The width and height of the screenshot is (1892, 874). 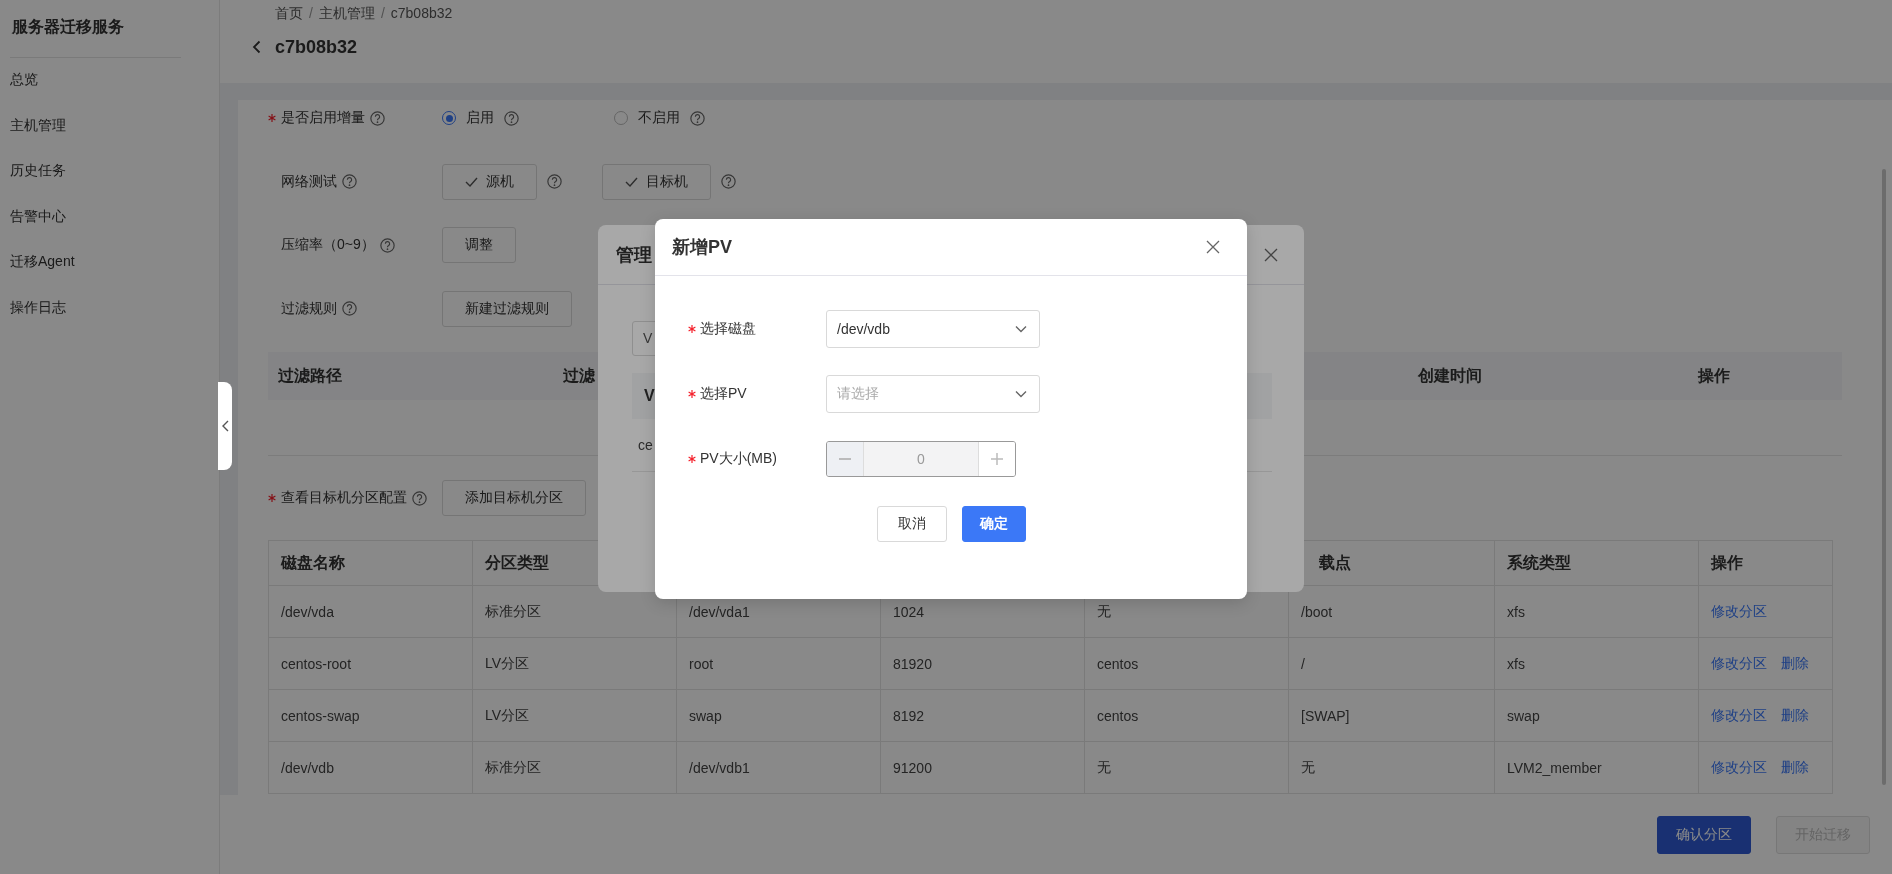 I want to click on breadcrumb-link: 首页, so click(x=289, y=15).